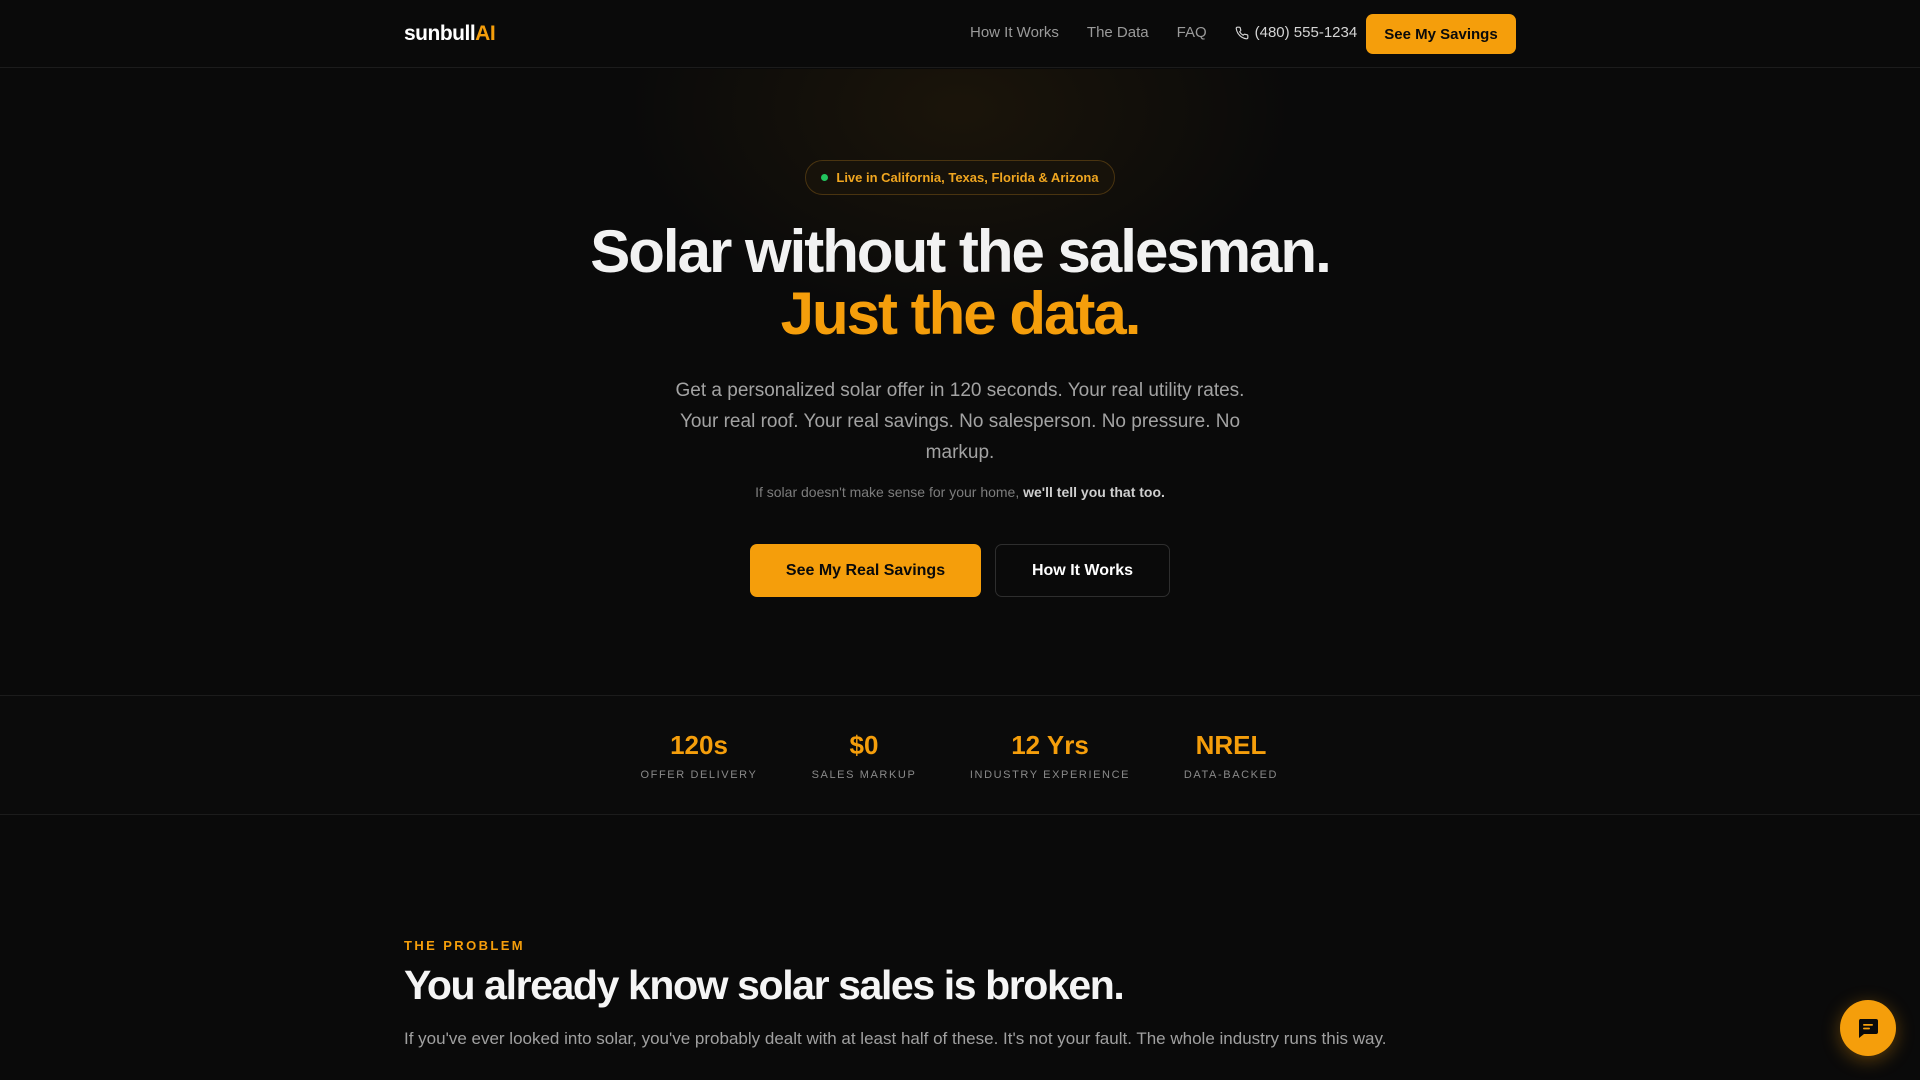 This screenshot has height=1080, width=1920. Describe the element at coordinates (1014, 32) in the screenshot. I see `nav-link-how-it-works: How It Works` at that location.